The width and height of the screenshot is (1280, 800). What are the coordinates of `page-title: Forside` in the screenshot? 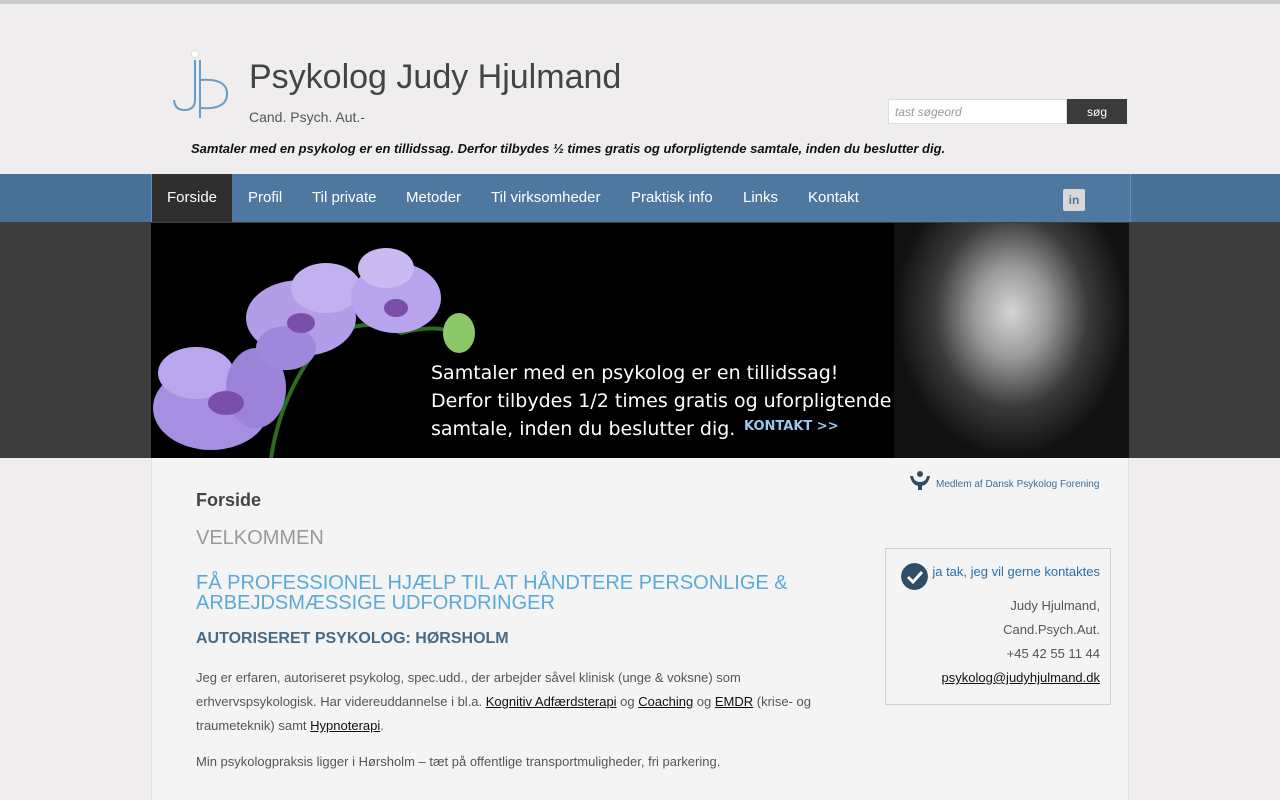 It's located at (229, 500).